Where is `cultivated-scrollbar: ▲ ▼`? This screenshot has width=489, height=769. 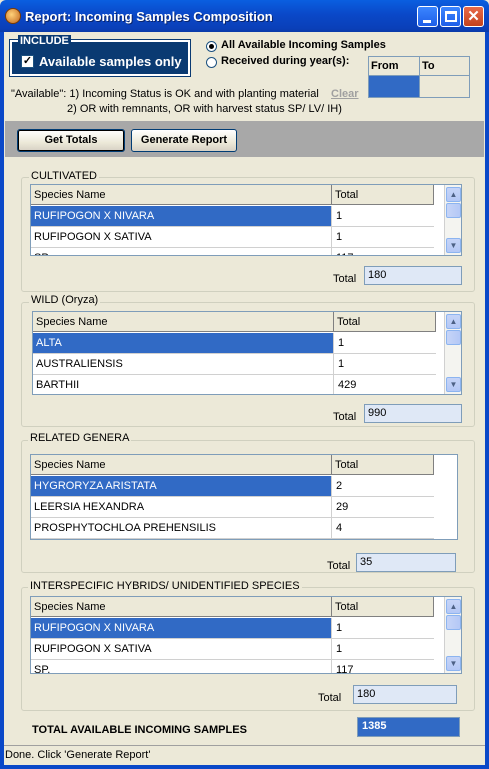
cultivated-scrollbar: ▲ ▼ is located at coordinates (452, 220).